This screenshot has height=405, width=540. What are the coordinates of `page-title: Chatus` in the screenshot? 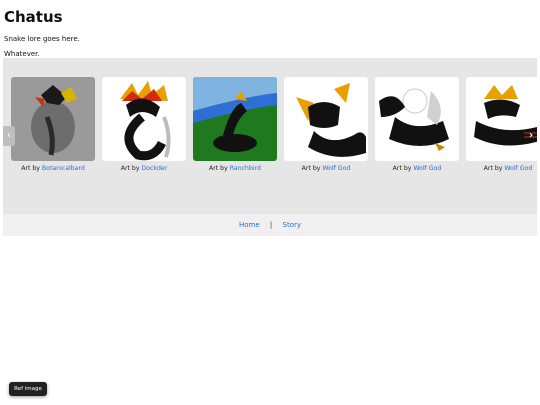 It's located at (33, 17).